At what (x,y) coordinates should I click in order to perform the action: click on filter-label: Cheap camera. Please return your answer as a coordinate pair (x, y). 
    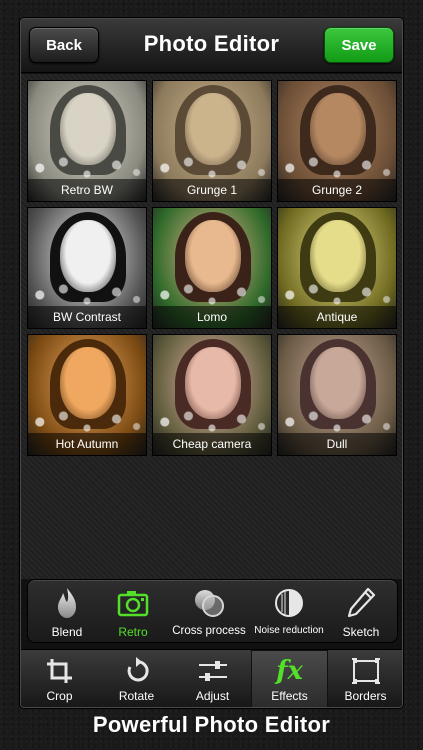
    Looking at the image, I should click on (212, 444).